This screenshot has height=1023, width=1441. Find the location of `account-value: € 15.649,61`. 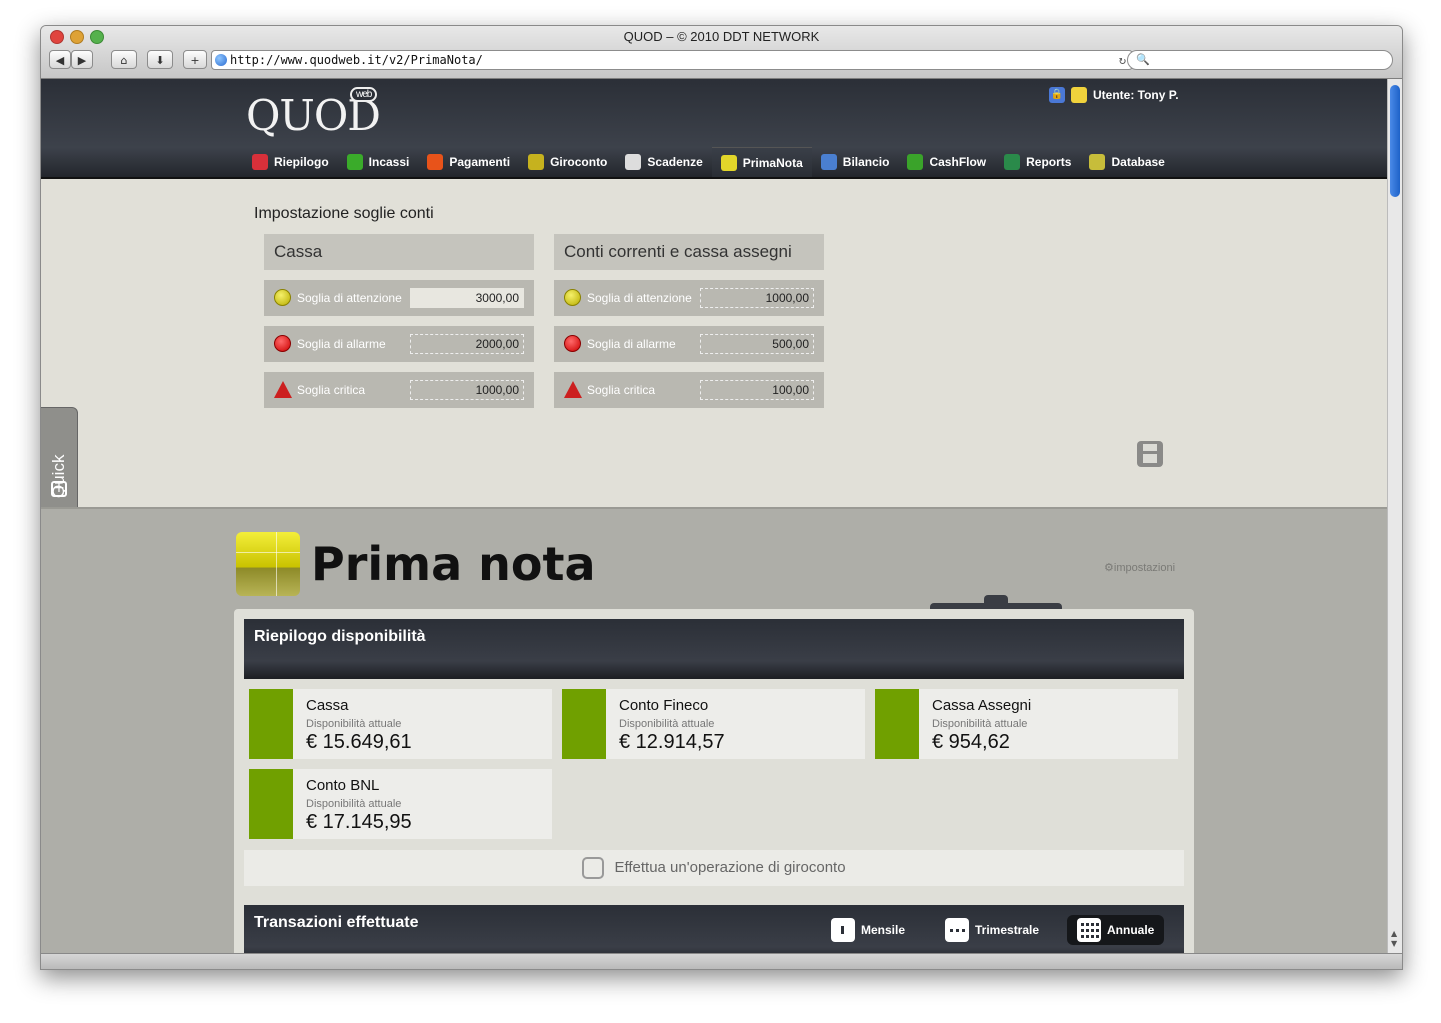

account-value: € 15.649,61 is located at coordinates (359, 742).